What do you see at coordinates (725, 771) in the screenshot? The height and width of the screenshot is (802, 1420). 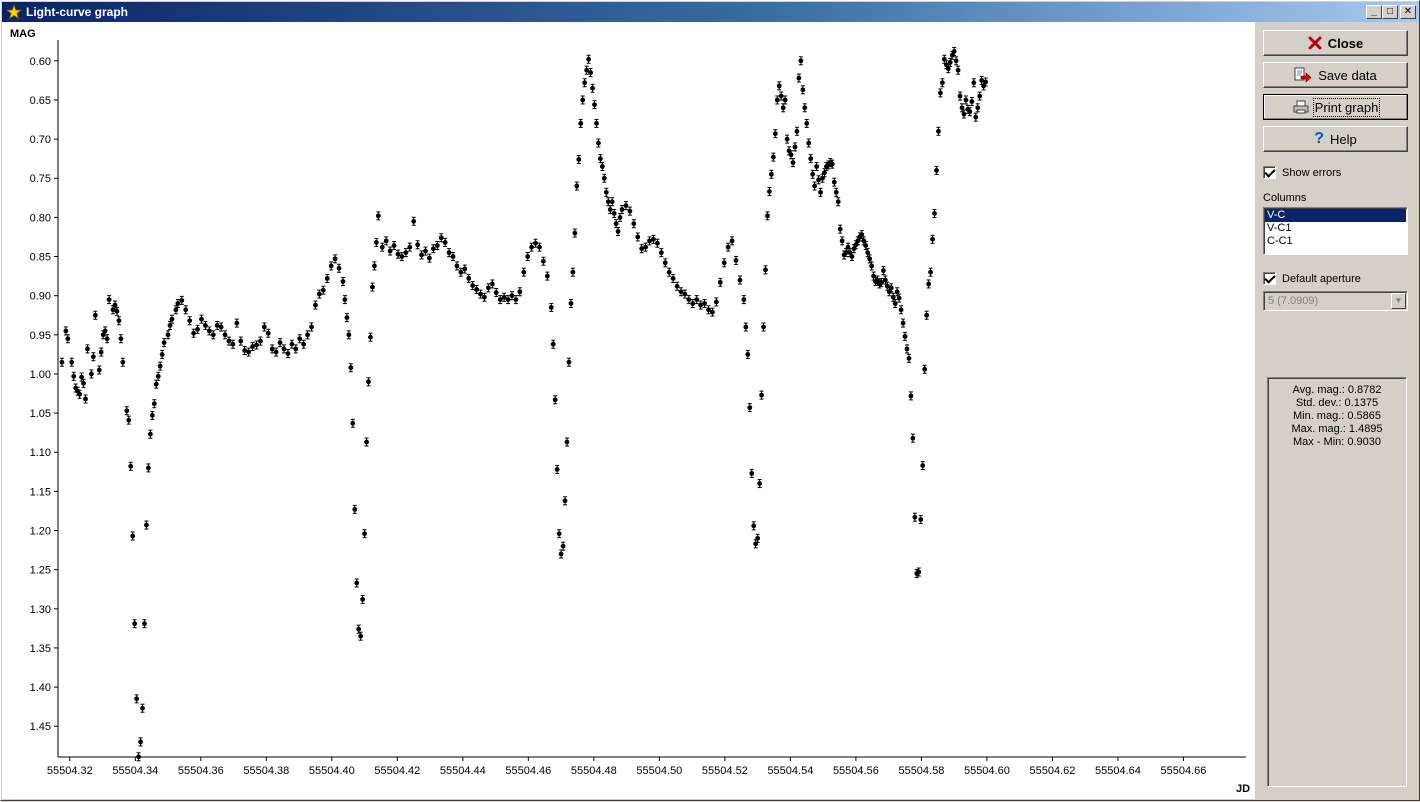 I see `x-tick-label: 55504.52` at bounding box center [725, 771].